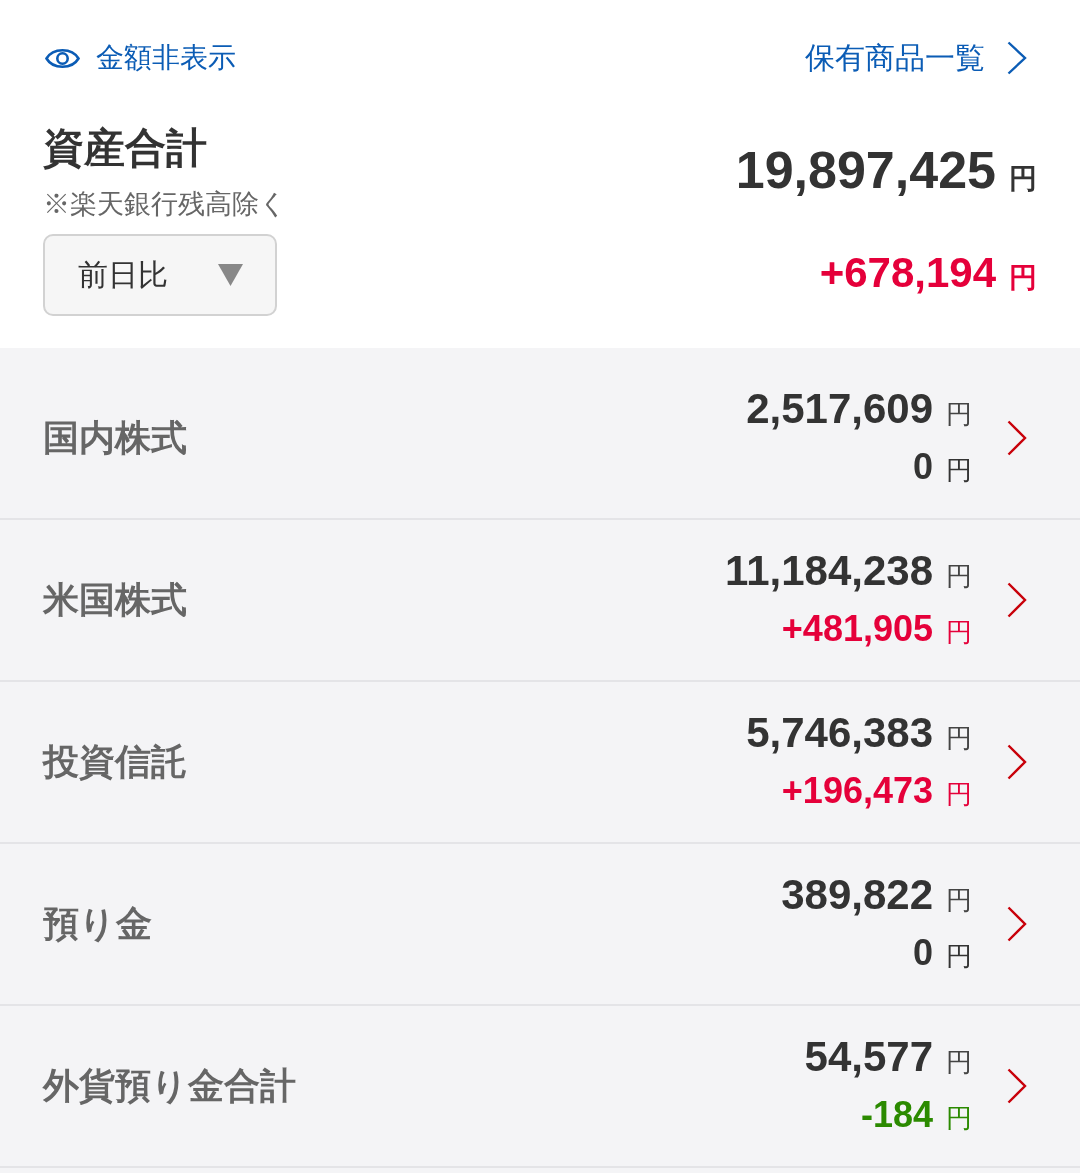  Describe the element at coordinates (865, 170) in the screenshot. I see `total-amount: 19,897,425` at that location.